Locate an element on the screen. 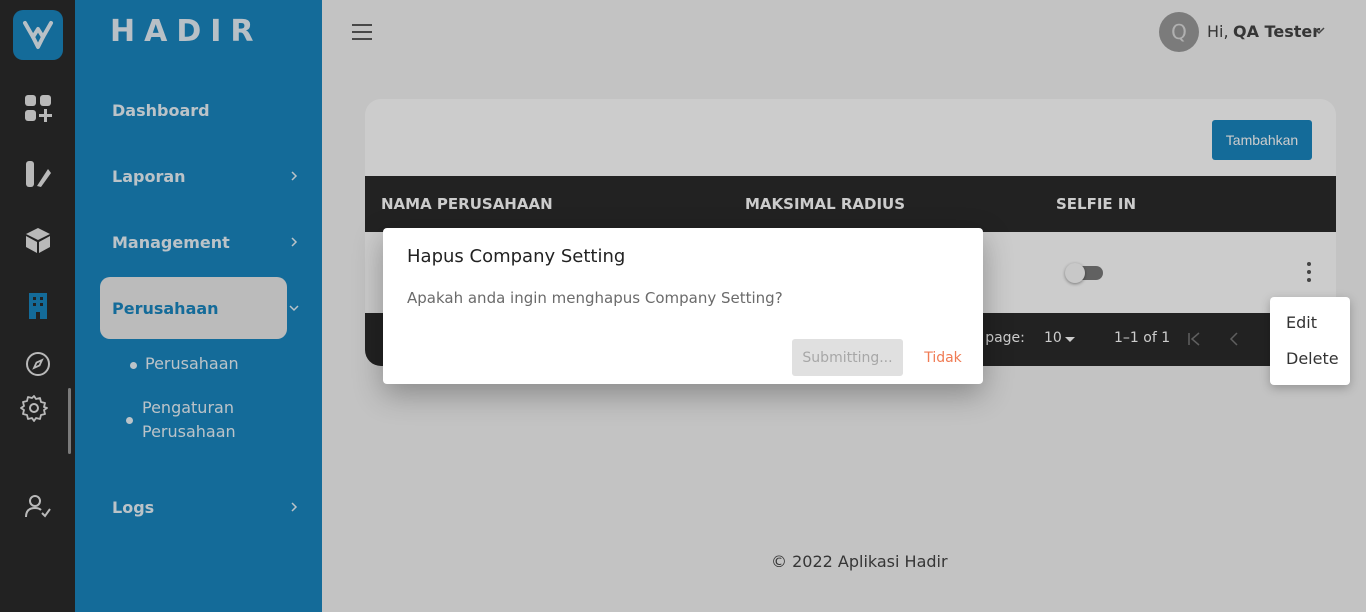 The height and width of the screenshot is (612, 1366). dialog-title: Hapus Company Setting is located at coordinates (516, 256).